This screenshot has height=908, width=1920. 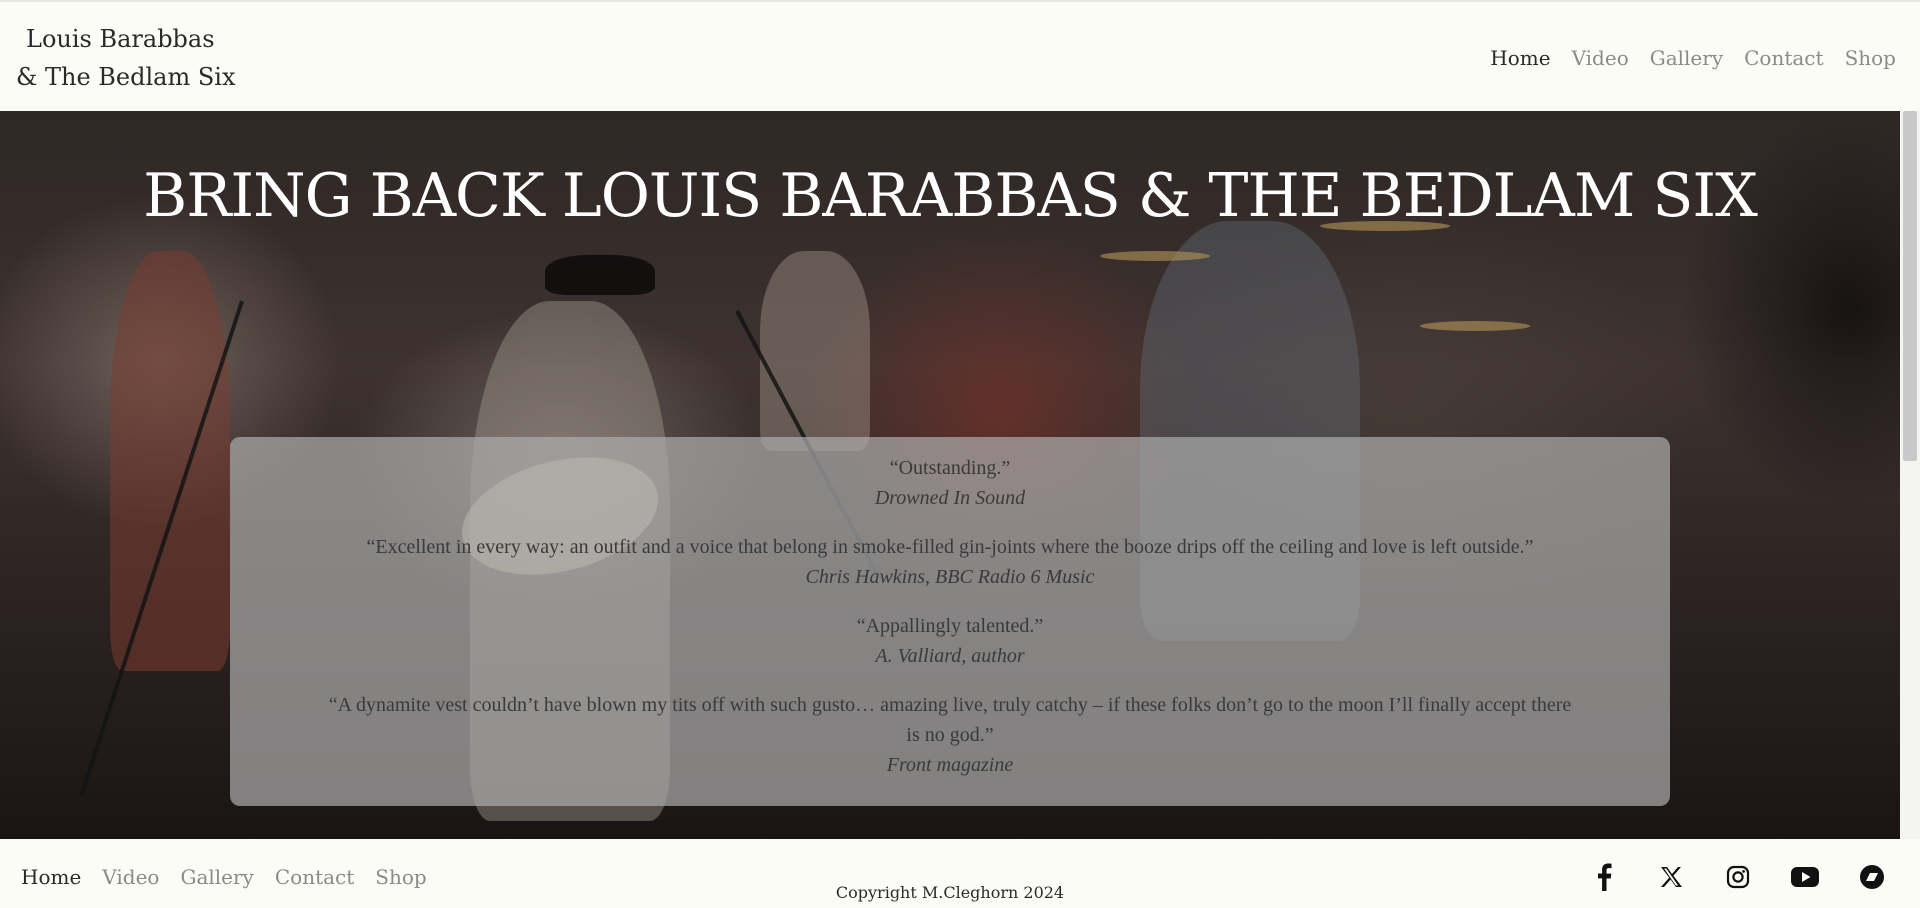 I want to click on header-nav: Home Video Gallery Contact Shop, so click(x=1682, y=58).